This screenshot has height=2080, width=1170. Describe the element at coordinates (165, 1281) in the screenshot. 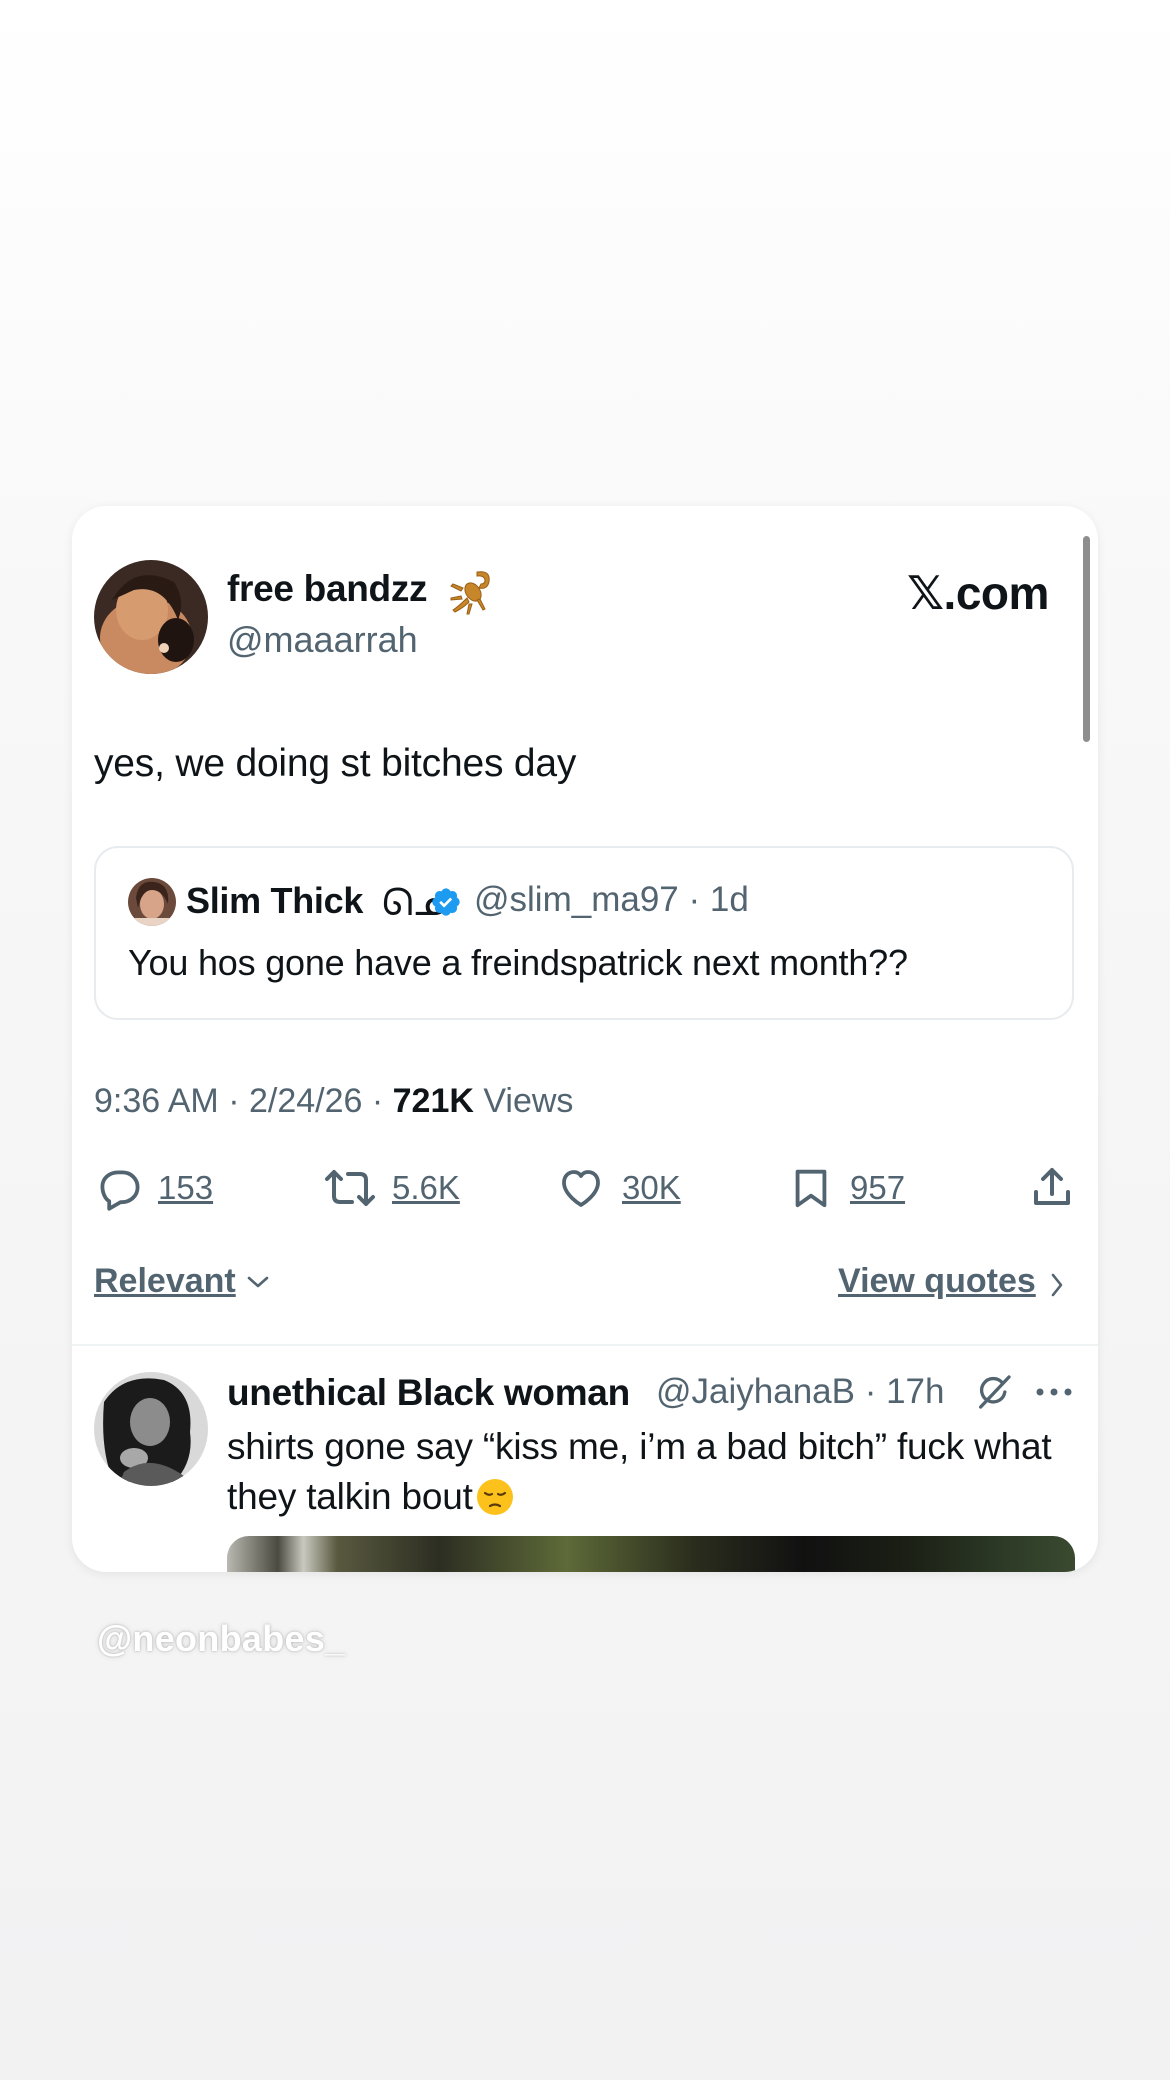

I see `sort-relevant-link: Relevant` at that location.